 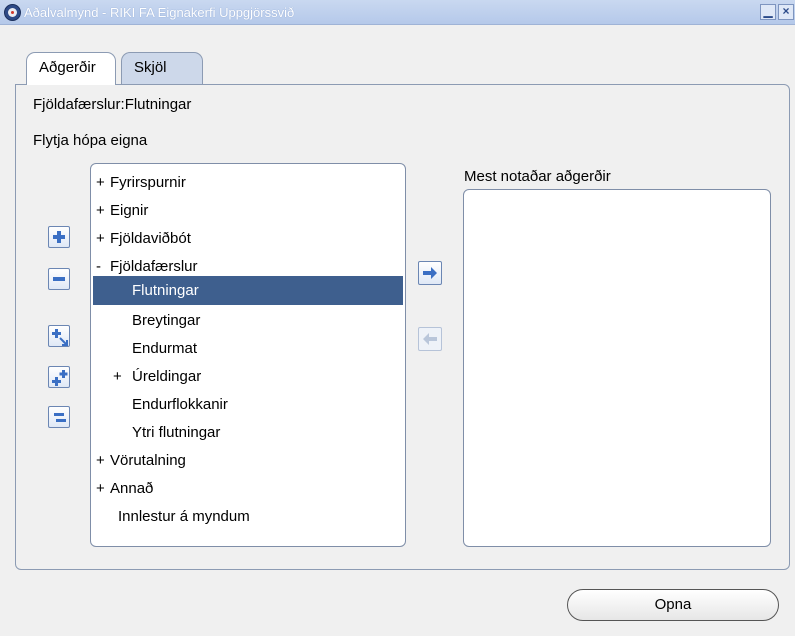 What do you see at coordinates (112, 104) in the screenshot?
I see `current-path-label: Fjöldafærslur:Flutningar` at bounding box center [112, 104].